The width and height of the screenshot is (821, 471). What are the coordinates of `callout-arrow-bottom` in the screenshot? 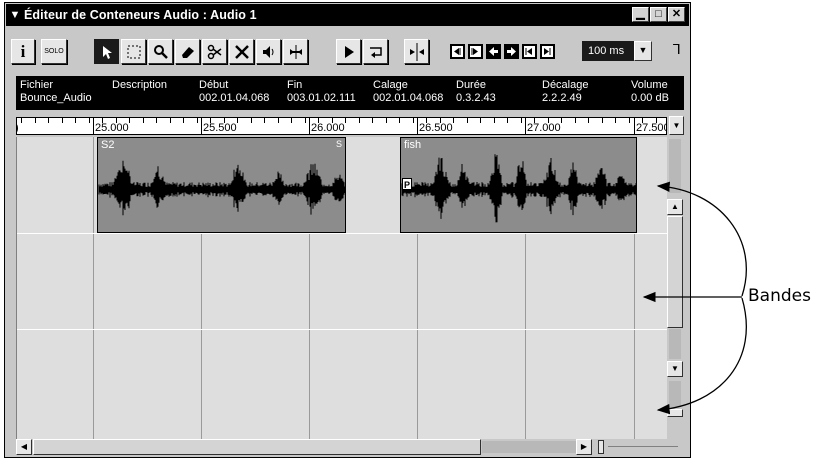 It's located at (701, 356).